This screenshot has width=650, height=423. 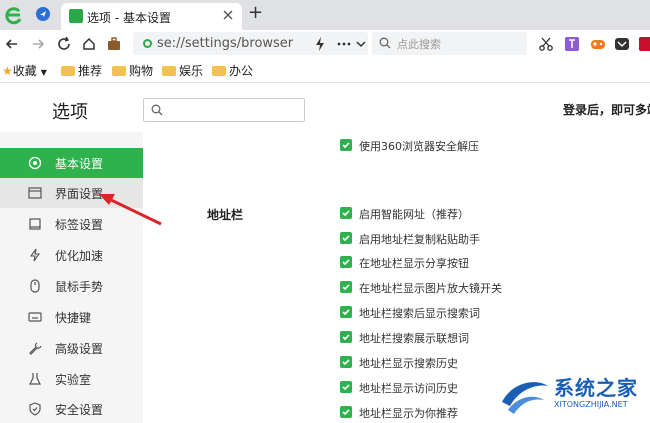 What do you see at coordinates (79, 287) in the screenshot?
I see `sidebar-item-label: 鼠标手势` at bounding box center [79, 287].